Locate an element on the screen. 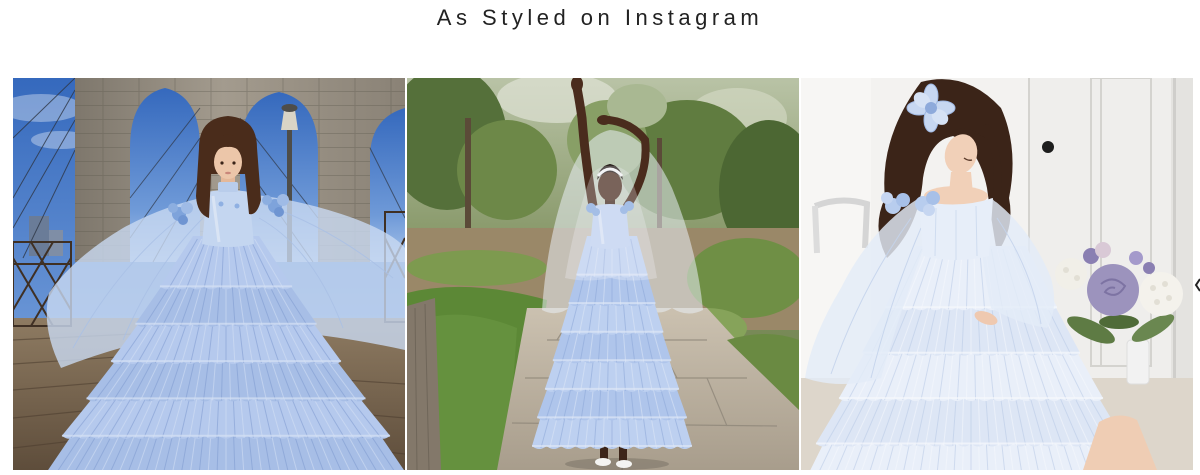  chevron-left-icon is located at coordinates (1197, 285).